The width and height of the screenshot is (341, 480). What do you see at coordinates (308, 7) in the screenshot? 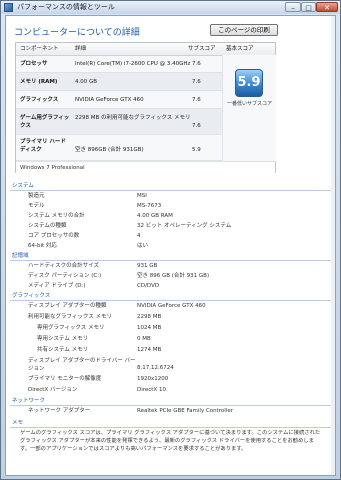
I see `maximize-button: □` at bounding box center [308, 7].